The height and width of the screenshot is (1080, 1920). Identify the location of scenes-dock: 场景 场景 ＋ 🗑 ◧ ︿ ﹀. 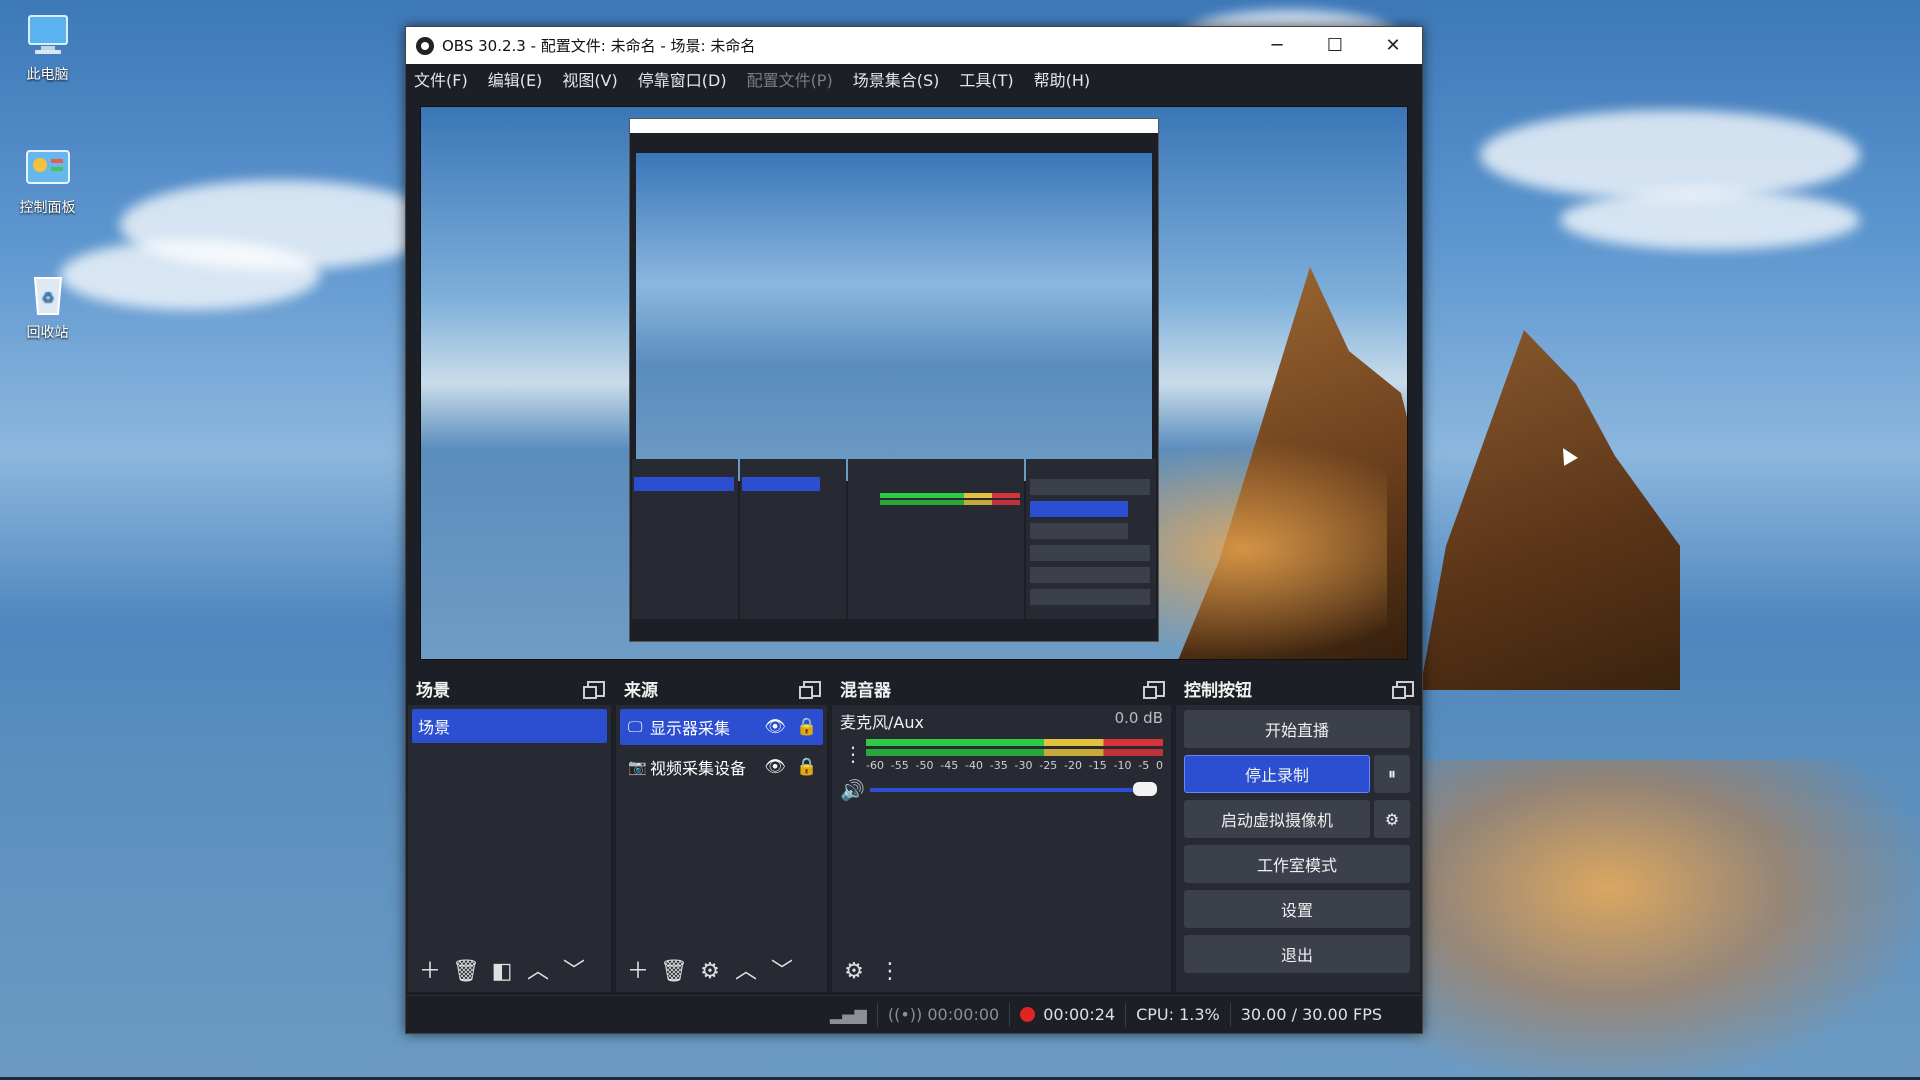
(509, 832).